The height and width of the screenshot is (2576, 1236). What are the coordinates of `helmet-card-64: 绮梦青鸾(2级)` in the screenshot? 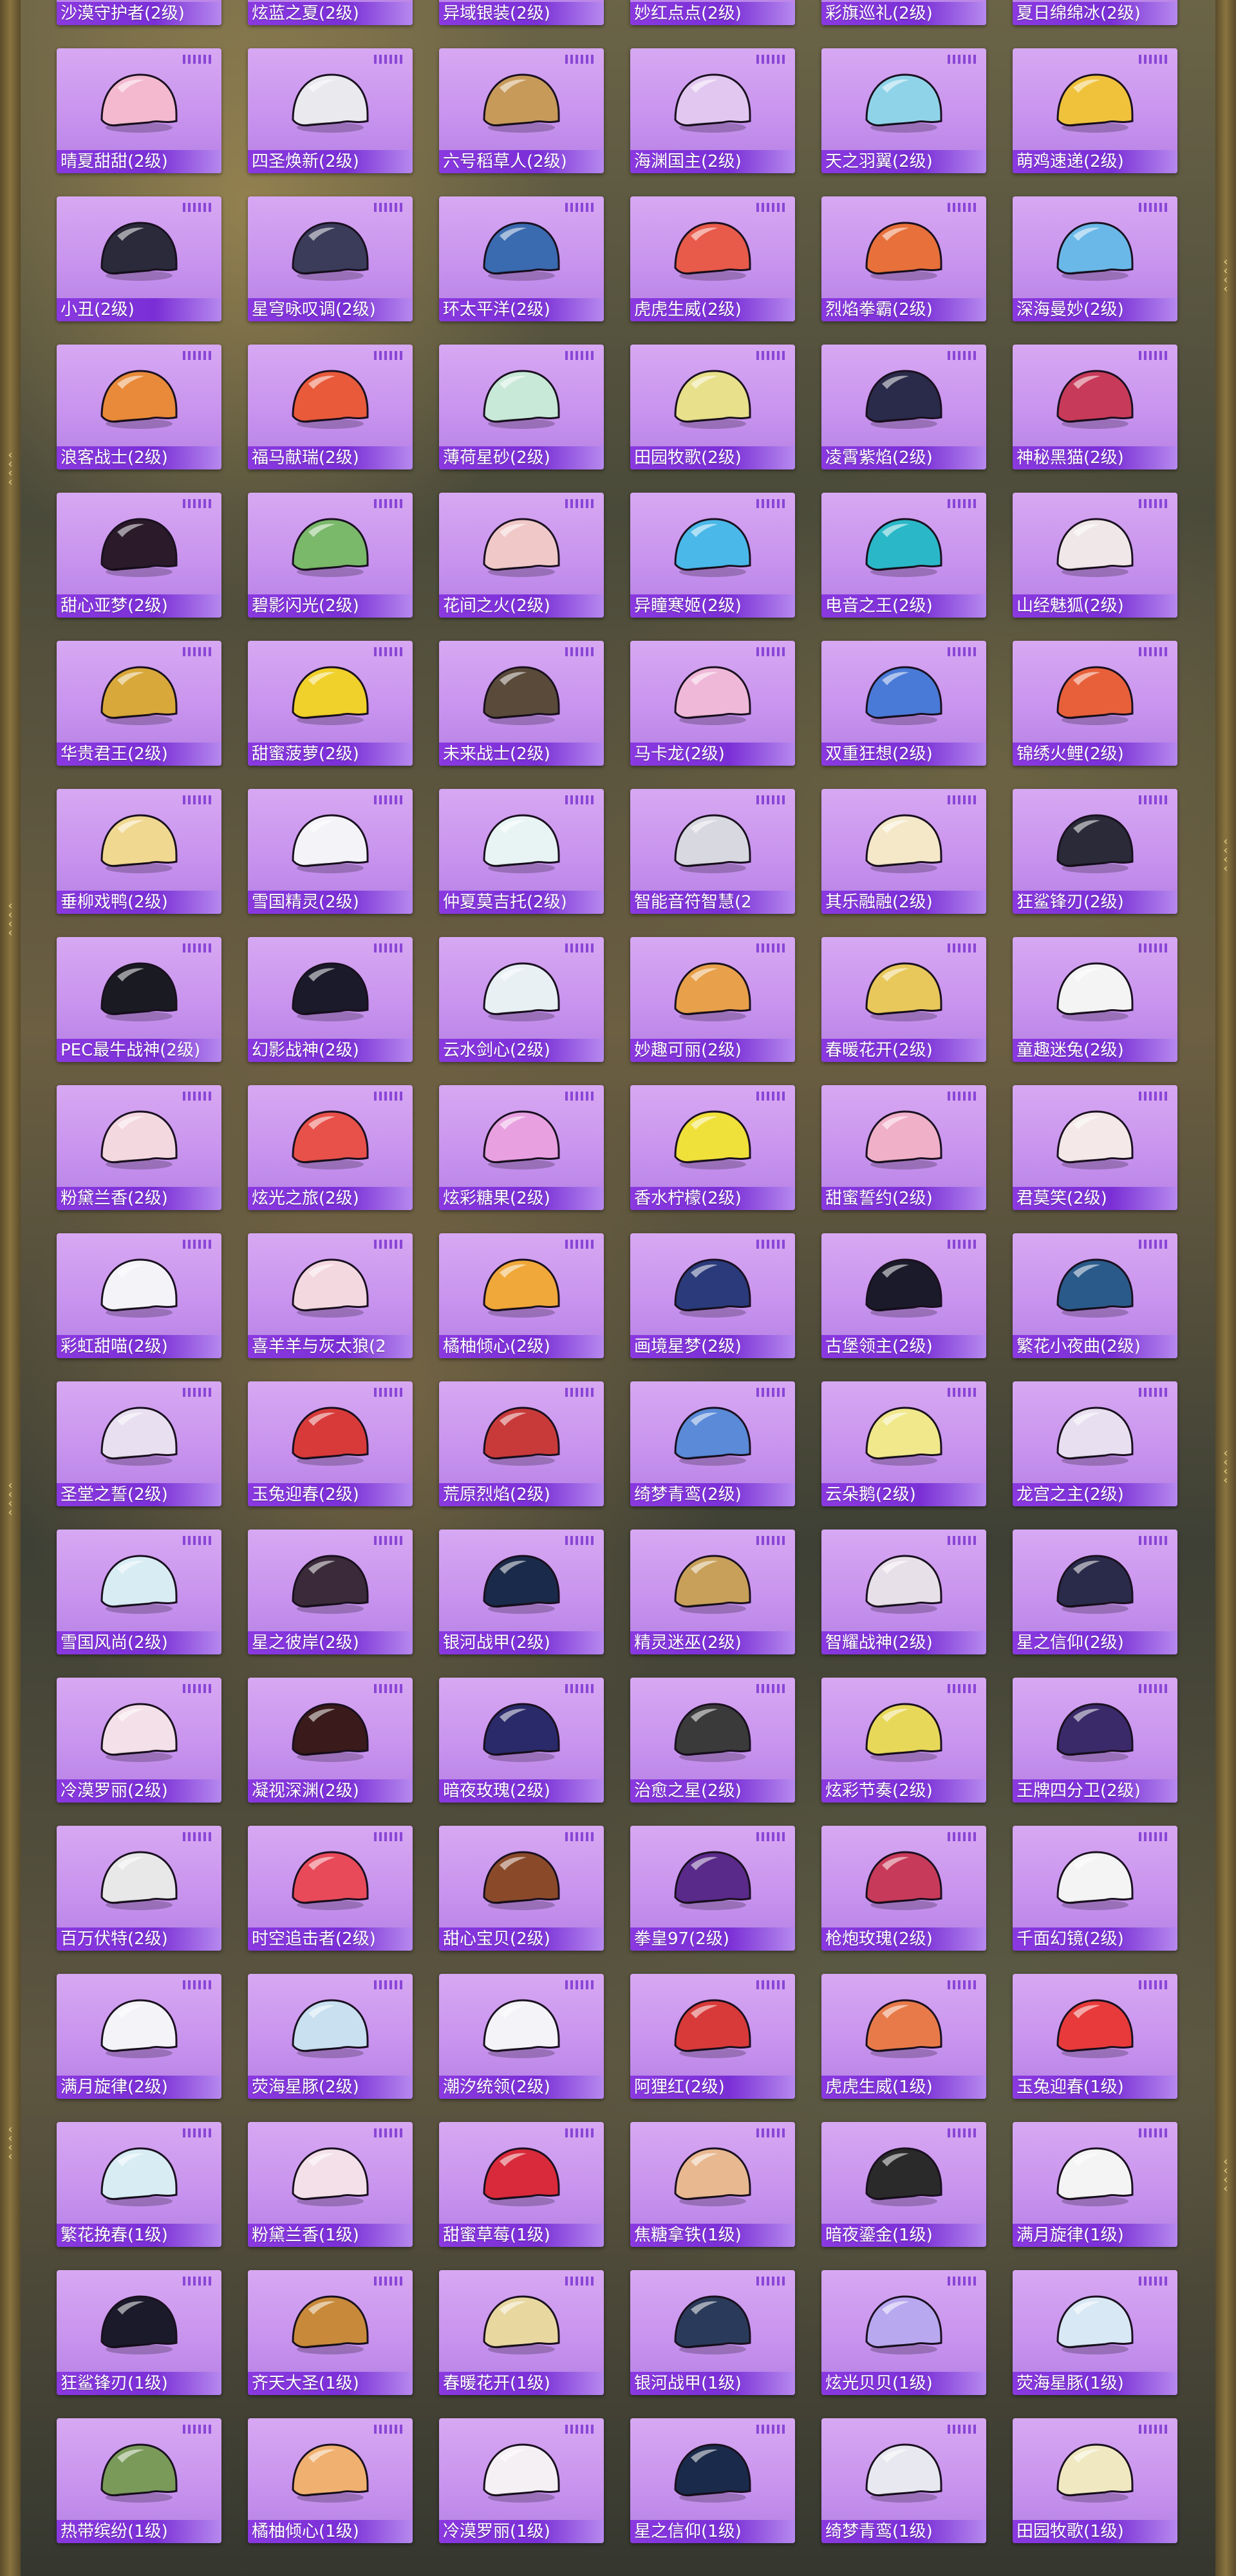 It's located at (712, 1444).